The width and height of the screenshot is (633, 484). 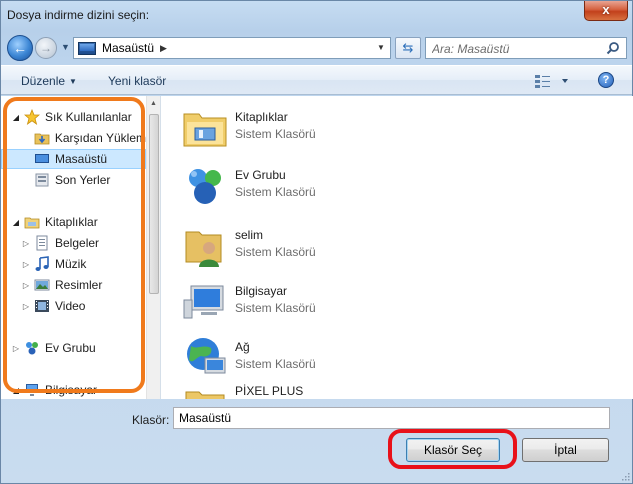 I want to click on refresh-icon: ⇆, so click(x=408, y=47).